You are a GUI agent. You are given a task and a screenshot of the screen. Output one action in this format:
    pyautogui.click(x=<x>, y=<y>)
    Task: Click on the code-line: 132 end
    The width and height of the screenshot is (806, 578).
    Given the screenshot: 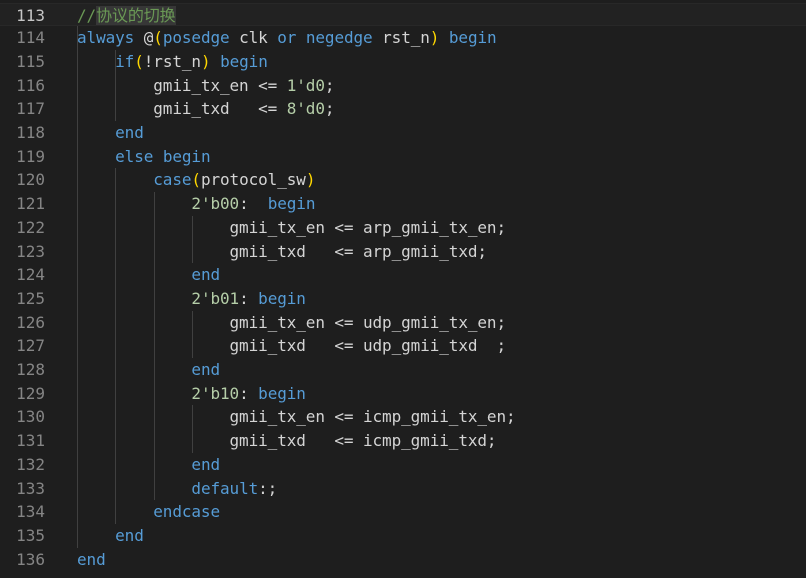 What is the action you would take?
    pyautogui.click(x=403, y=465)
    